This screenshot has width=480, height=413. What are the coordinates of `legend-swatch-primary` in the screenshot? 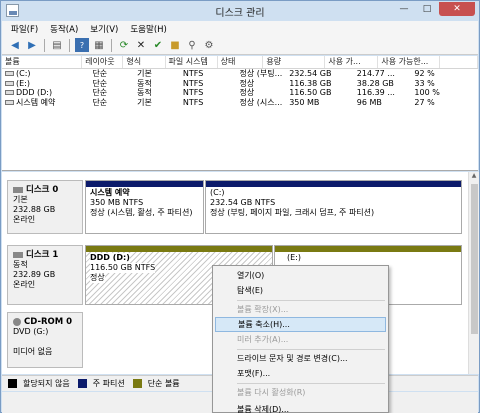 It's located at (82, 383).